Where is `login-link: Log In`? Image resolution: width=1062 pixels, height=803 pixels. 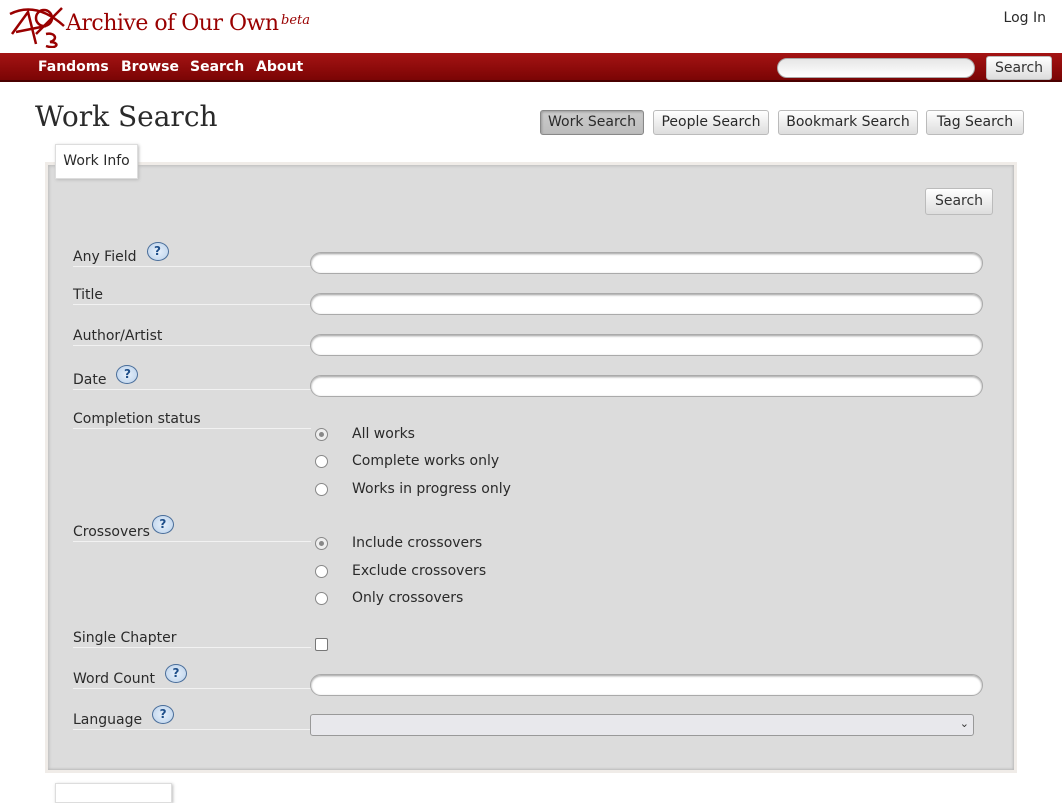 login-link: Log In is located at coordinates (1025, 18).